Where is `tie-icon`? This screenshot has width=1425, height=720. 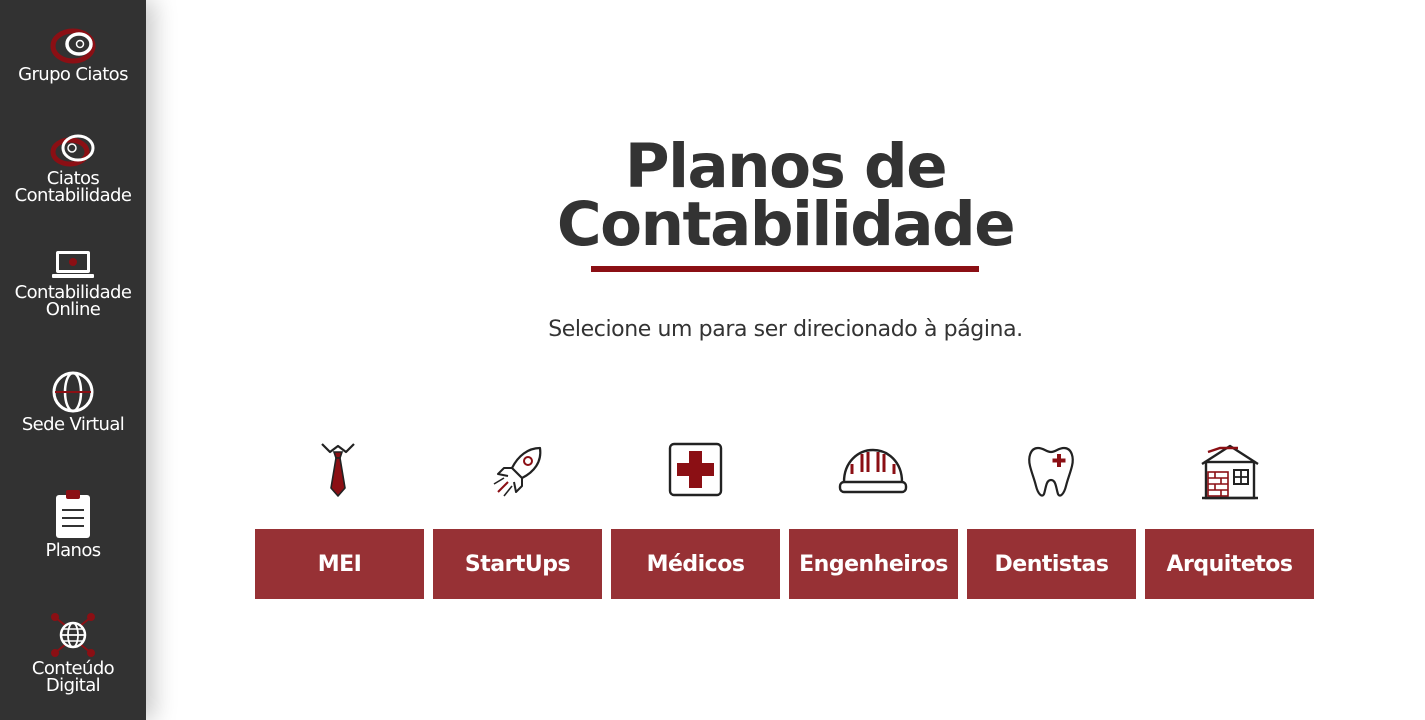 tie-icon is located at coordinates (338, 470).